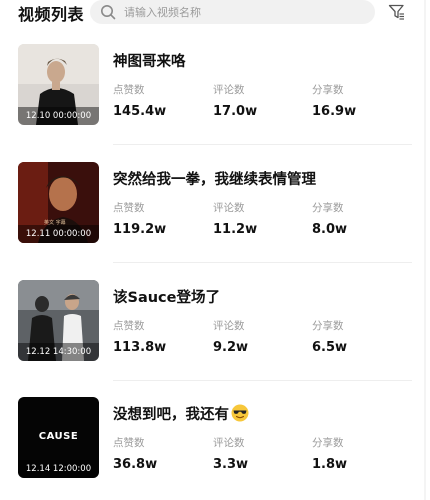 The width and height of the screenshot is (430, 500). I want to click on stat-value: 11.2w, so click(235, 229).